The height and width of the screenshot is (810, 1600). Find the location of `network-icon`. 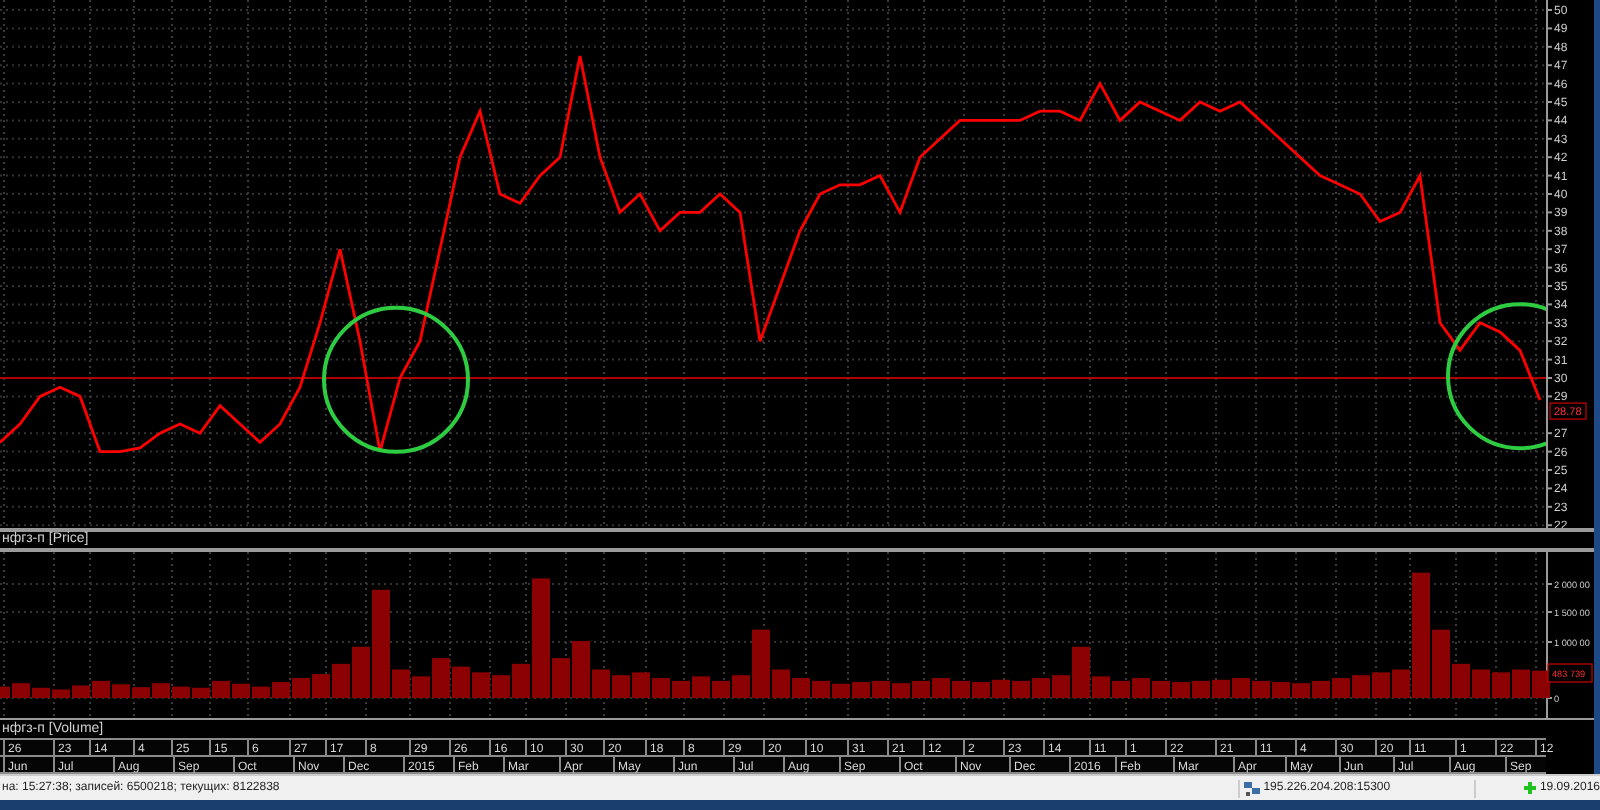

network-icon is located at coordinates (1251, 788).